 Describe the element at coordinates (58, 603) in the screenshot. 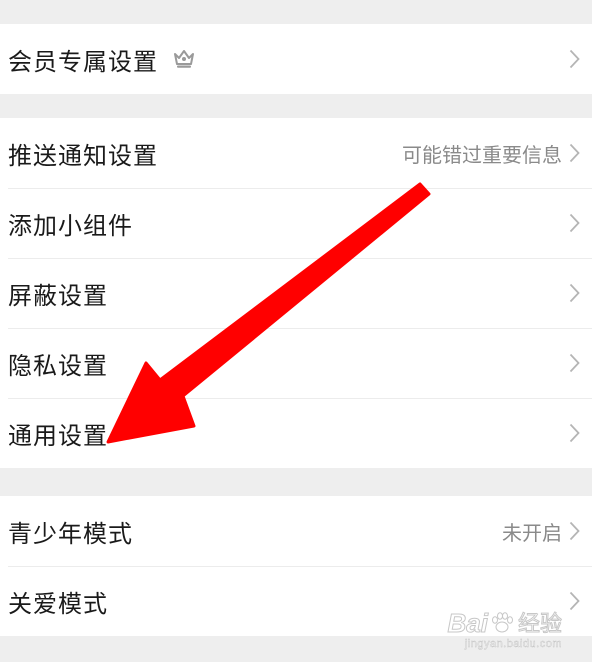

I see `care-mode-label: 关爱模式` at that location.